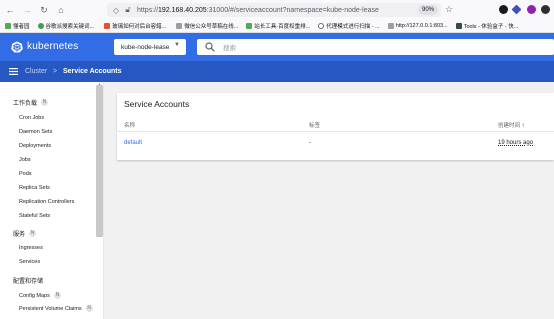 Image resolution: width=554 pixels, height=319 pixels. What do you see at coordinates (375, 47) in the screenshot?
I see `search-input: 搜索` at bounding box center [375, 47].